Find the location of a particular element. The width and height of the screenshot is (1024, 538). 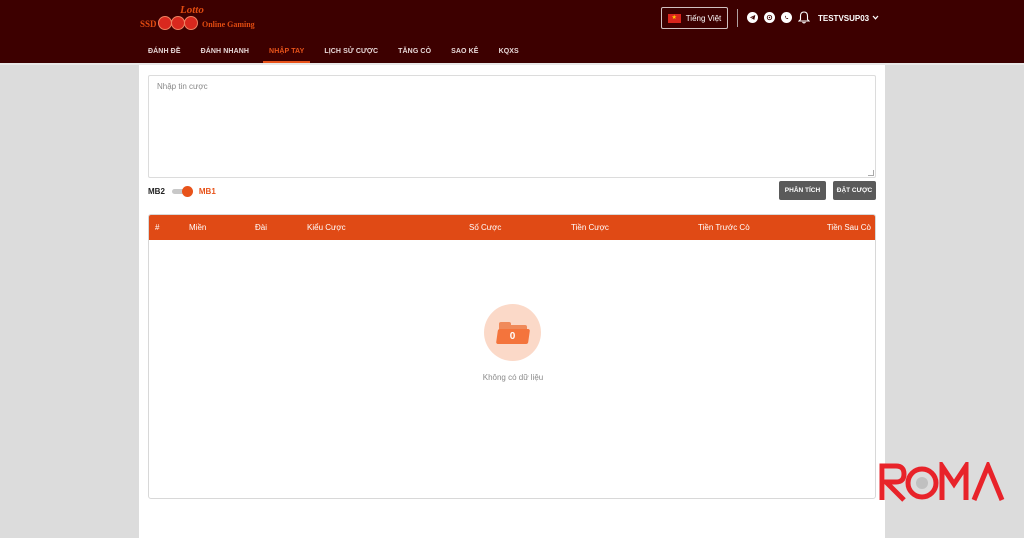

region-toggle-row: MB2 MB1 is located at coordinates (182, 191).